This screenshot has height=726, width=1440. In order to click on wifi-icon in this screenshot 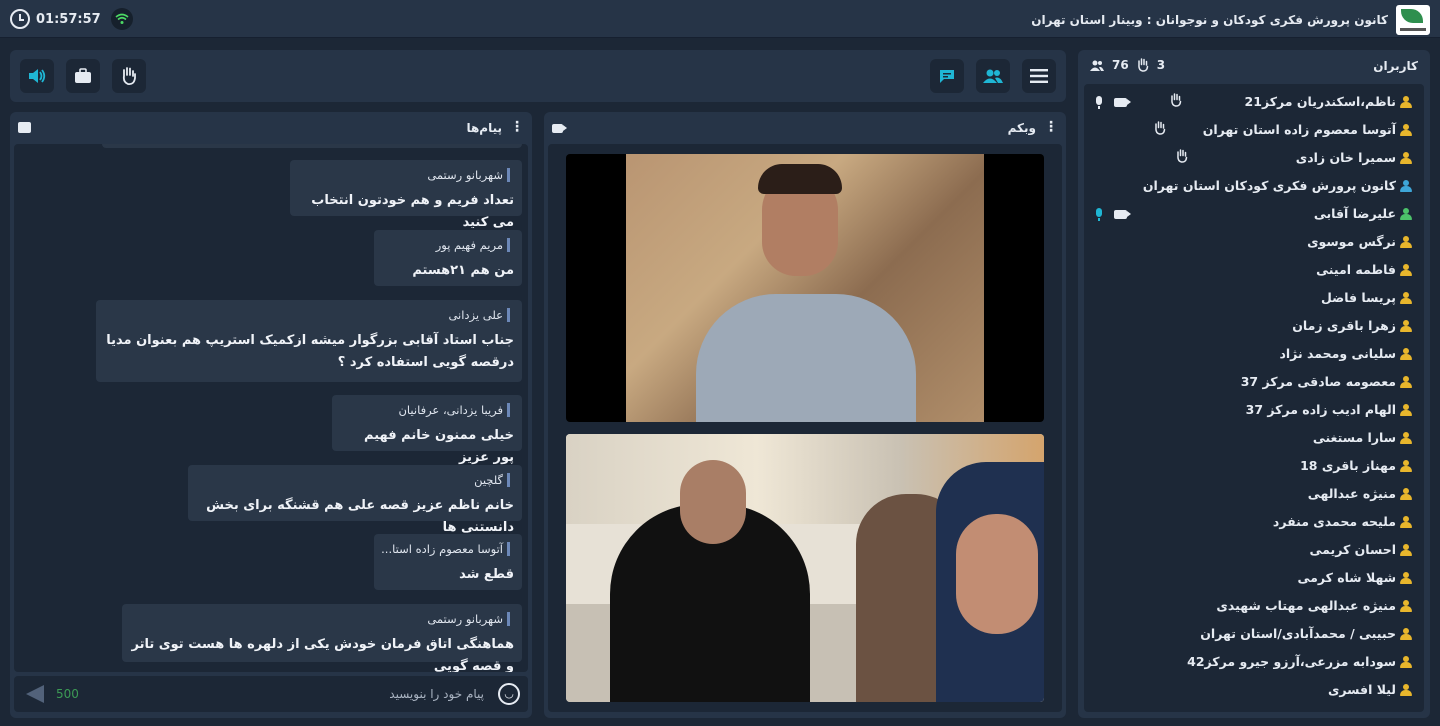, I will do `click(121, 19)`.